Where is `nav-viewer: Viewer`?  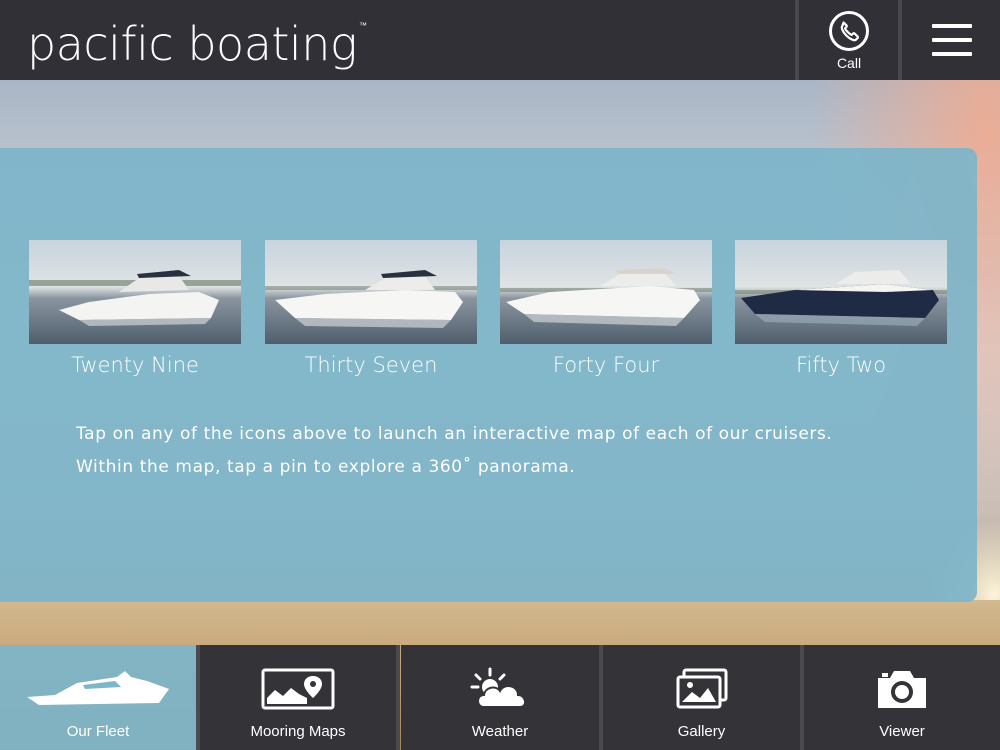
nav-viewer: Viewer is located at coordinates (902, 697).